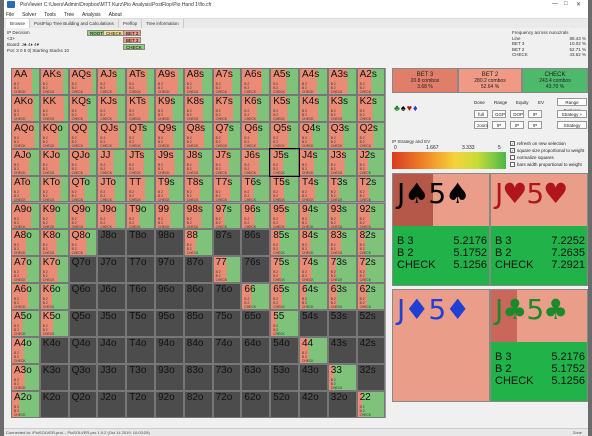  Describe the element at coordinates (140, 81) in the screenshot. I see `hand-cell-ATs: ATs B 2B 2 CHECK` at that location.